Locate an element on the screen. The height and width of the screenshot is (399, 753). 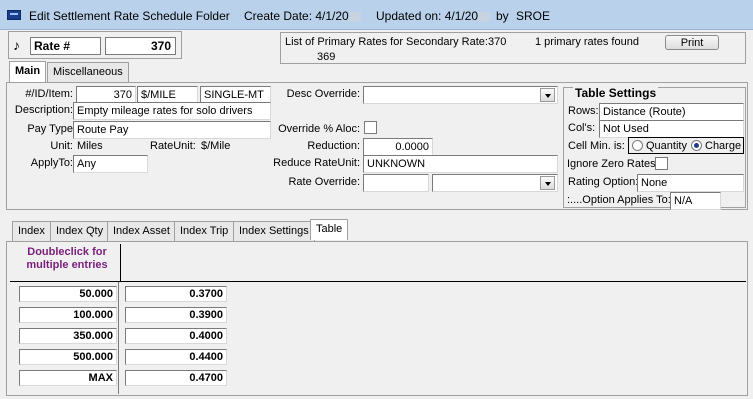
window-title: Edit Settlement Rate Schedule Folder is located at coordinates (129, 16).